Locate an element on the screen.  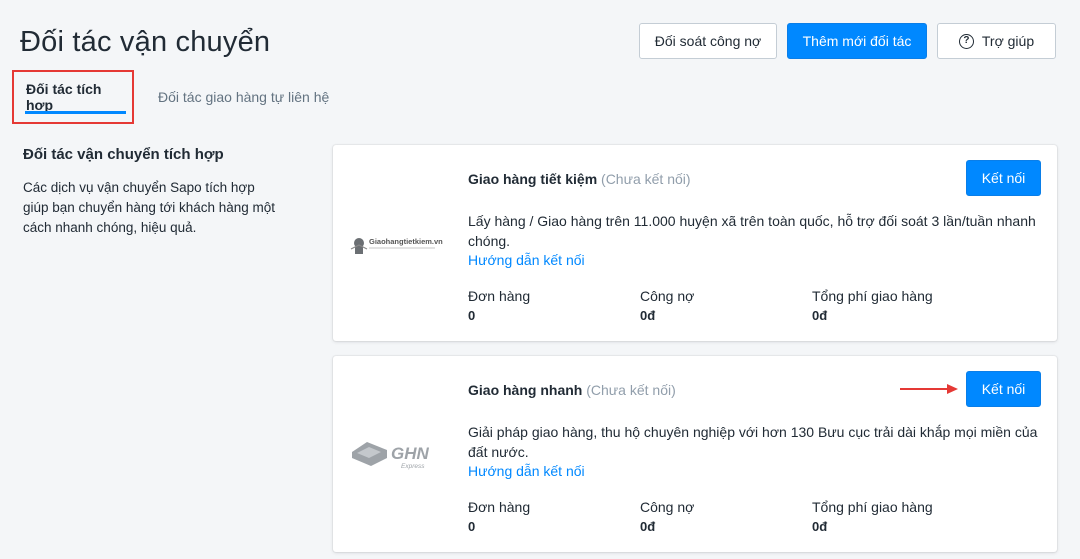
tab-label: Đối tác giao hàng tự liên hệ is located at coordinates (244, 97).